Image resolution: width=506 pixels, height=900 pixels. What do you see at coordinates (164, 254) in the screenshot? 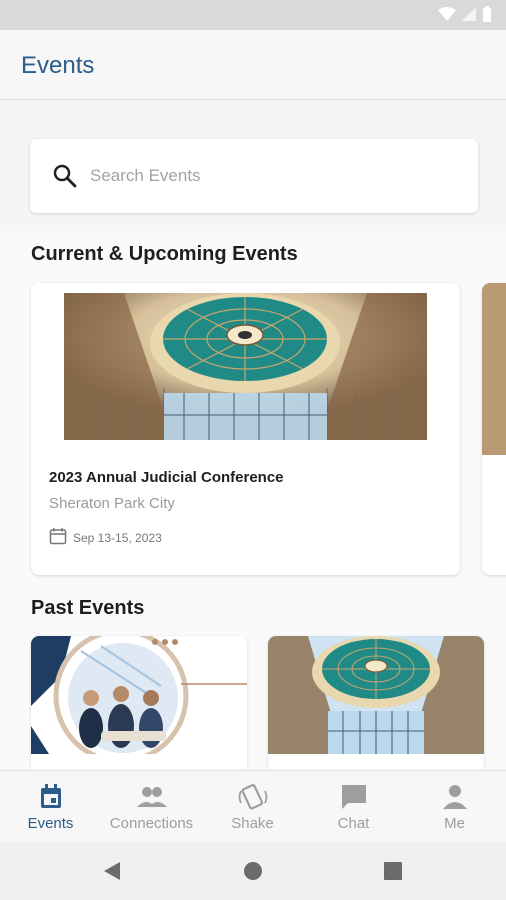
I see `current-events-heading: Current & Upcoming Events` at bounding box center [164, 254].